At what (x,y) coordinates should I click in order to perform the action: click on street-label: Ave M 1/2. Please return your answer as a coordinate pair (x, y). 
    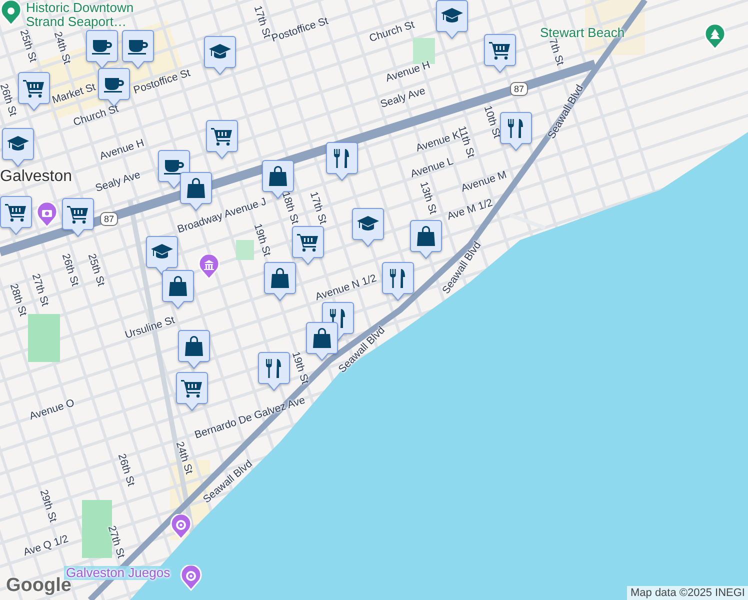
    Looking at the image, I should click on (470, 210).